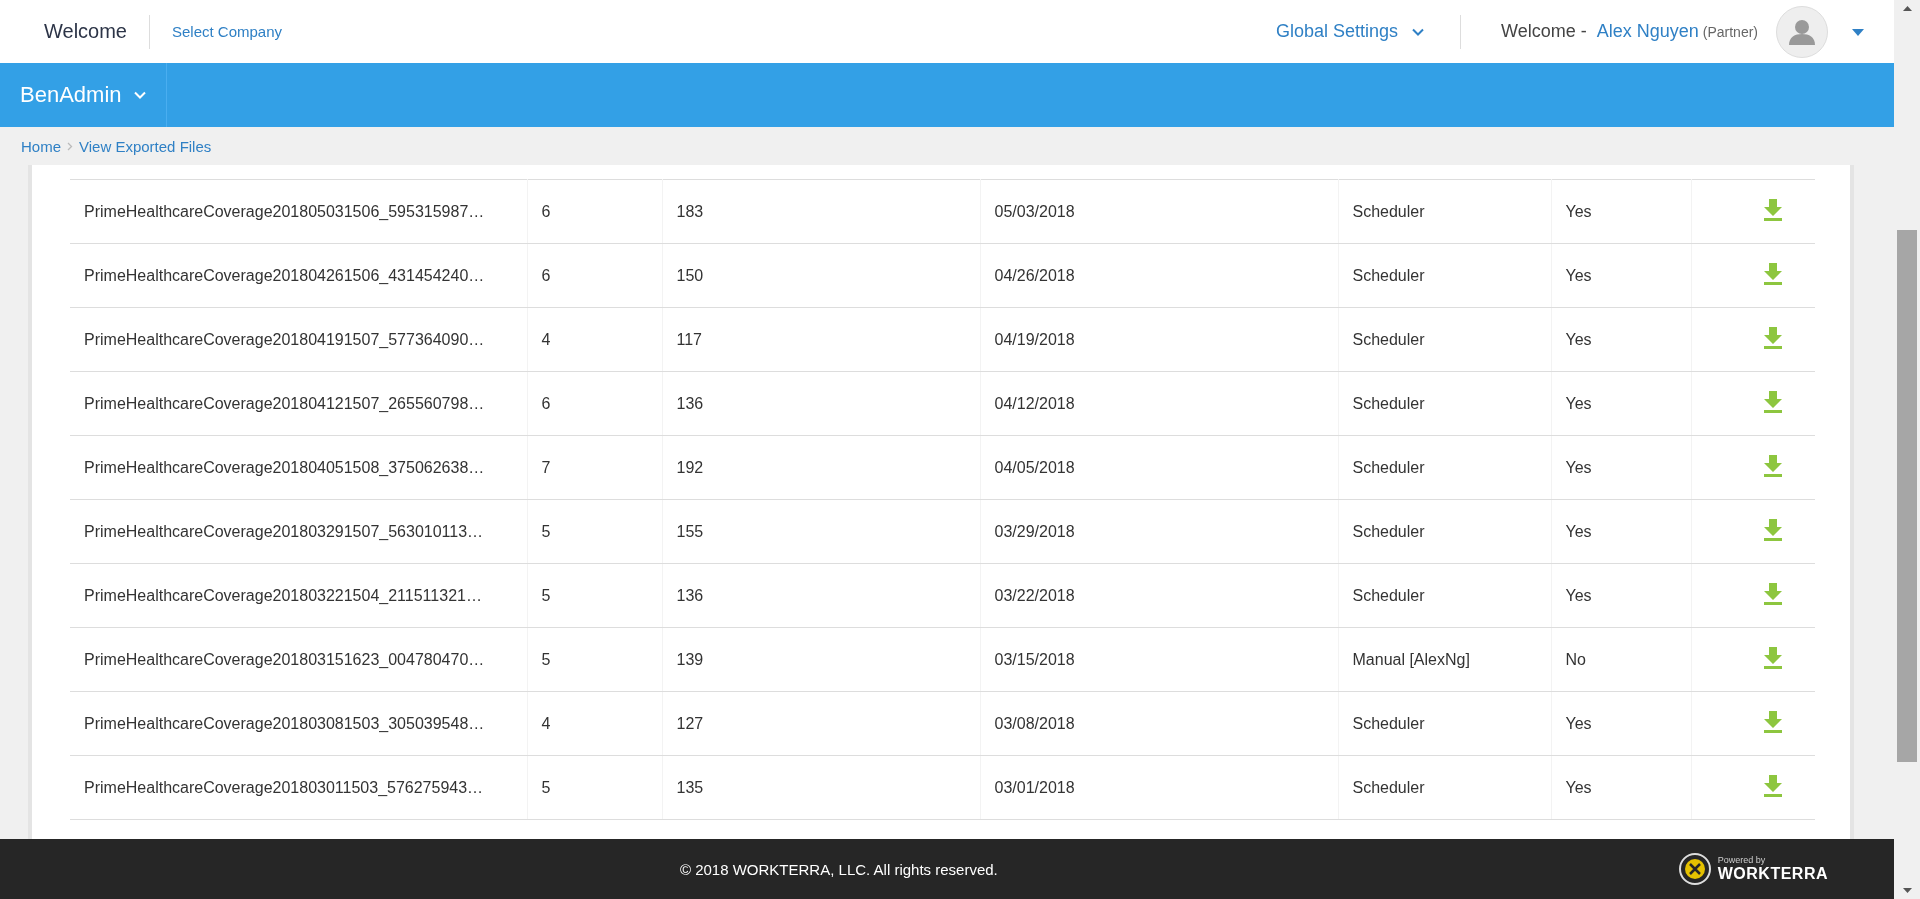  Describe the element at coordinates (1575, 659) in the screenshot. I see `table-cell: No` at that location.